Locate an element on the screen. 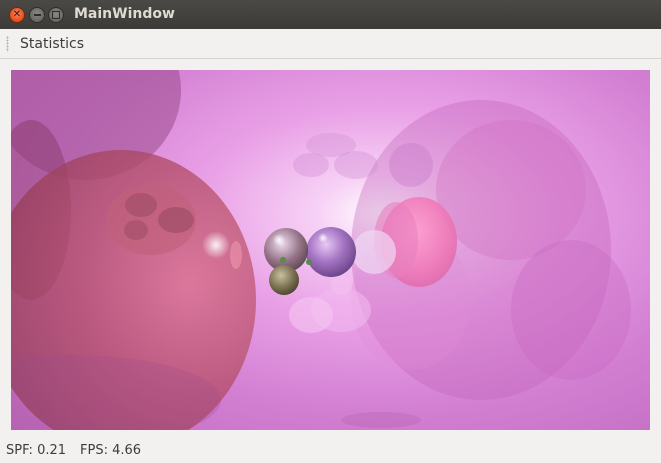 The width and height of the screenshot is (661, 463). close-window-button: ✕ is located at coordinates (17, 15).